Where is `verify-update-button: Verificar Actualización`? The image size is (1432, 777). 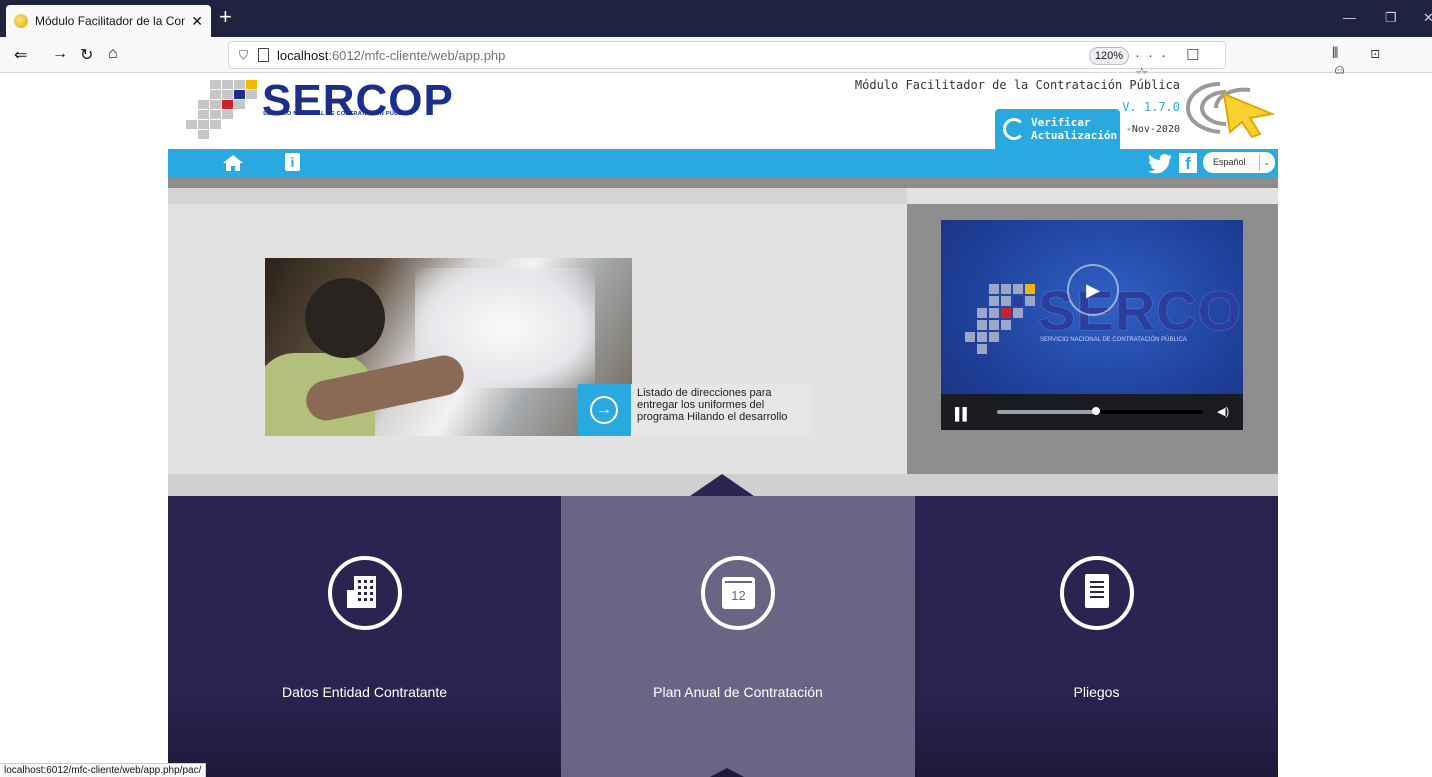
verify-update-button: Verificar Actualización is located at coordinates (1057, 129).